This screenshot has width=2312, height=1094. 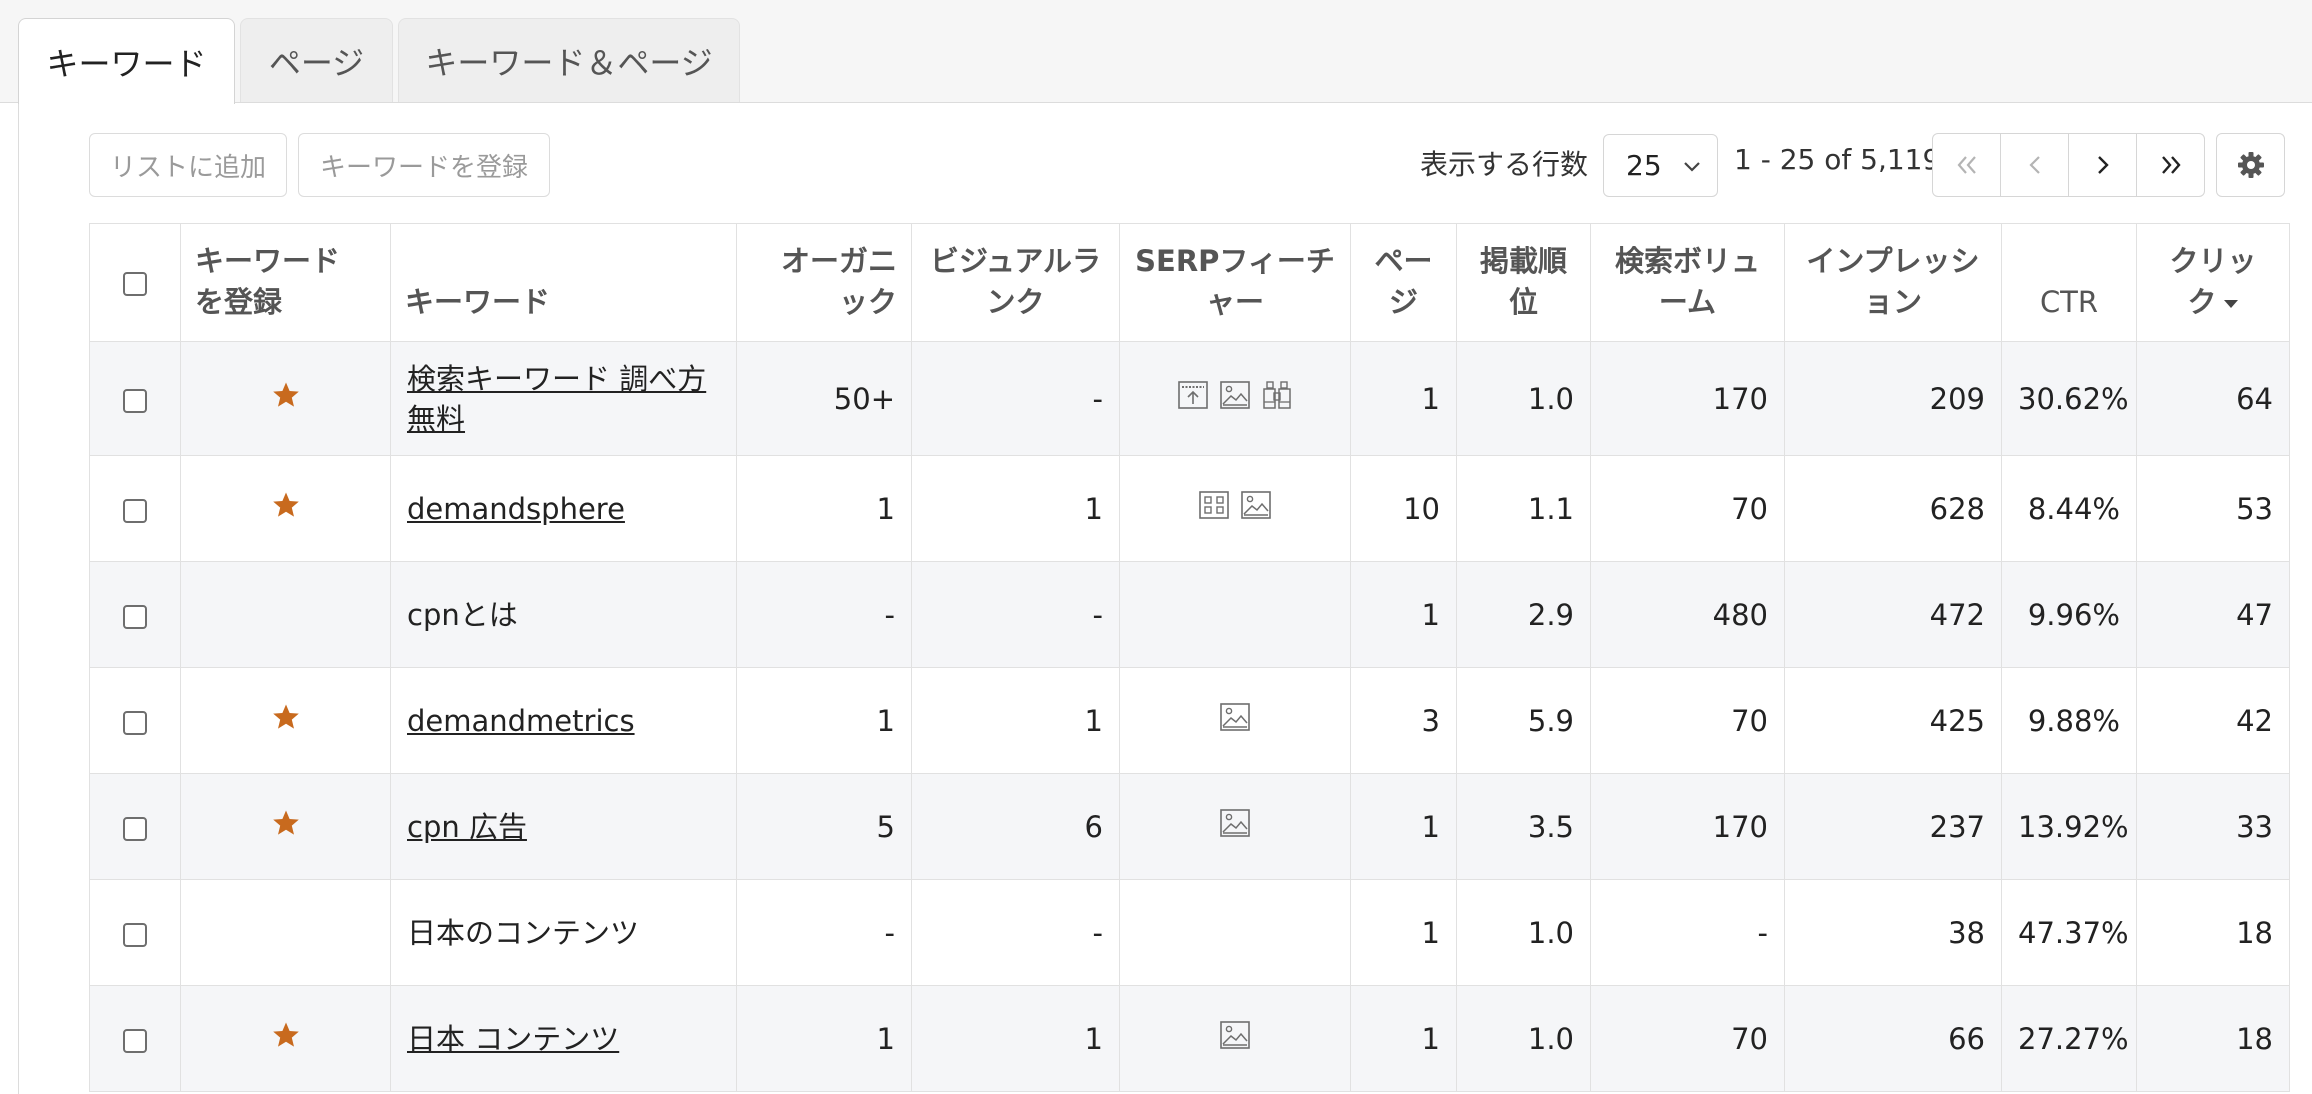 I want to click on header-position: 掲載順位, so click(x=1523, y=282).